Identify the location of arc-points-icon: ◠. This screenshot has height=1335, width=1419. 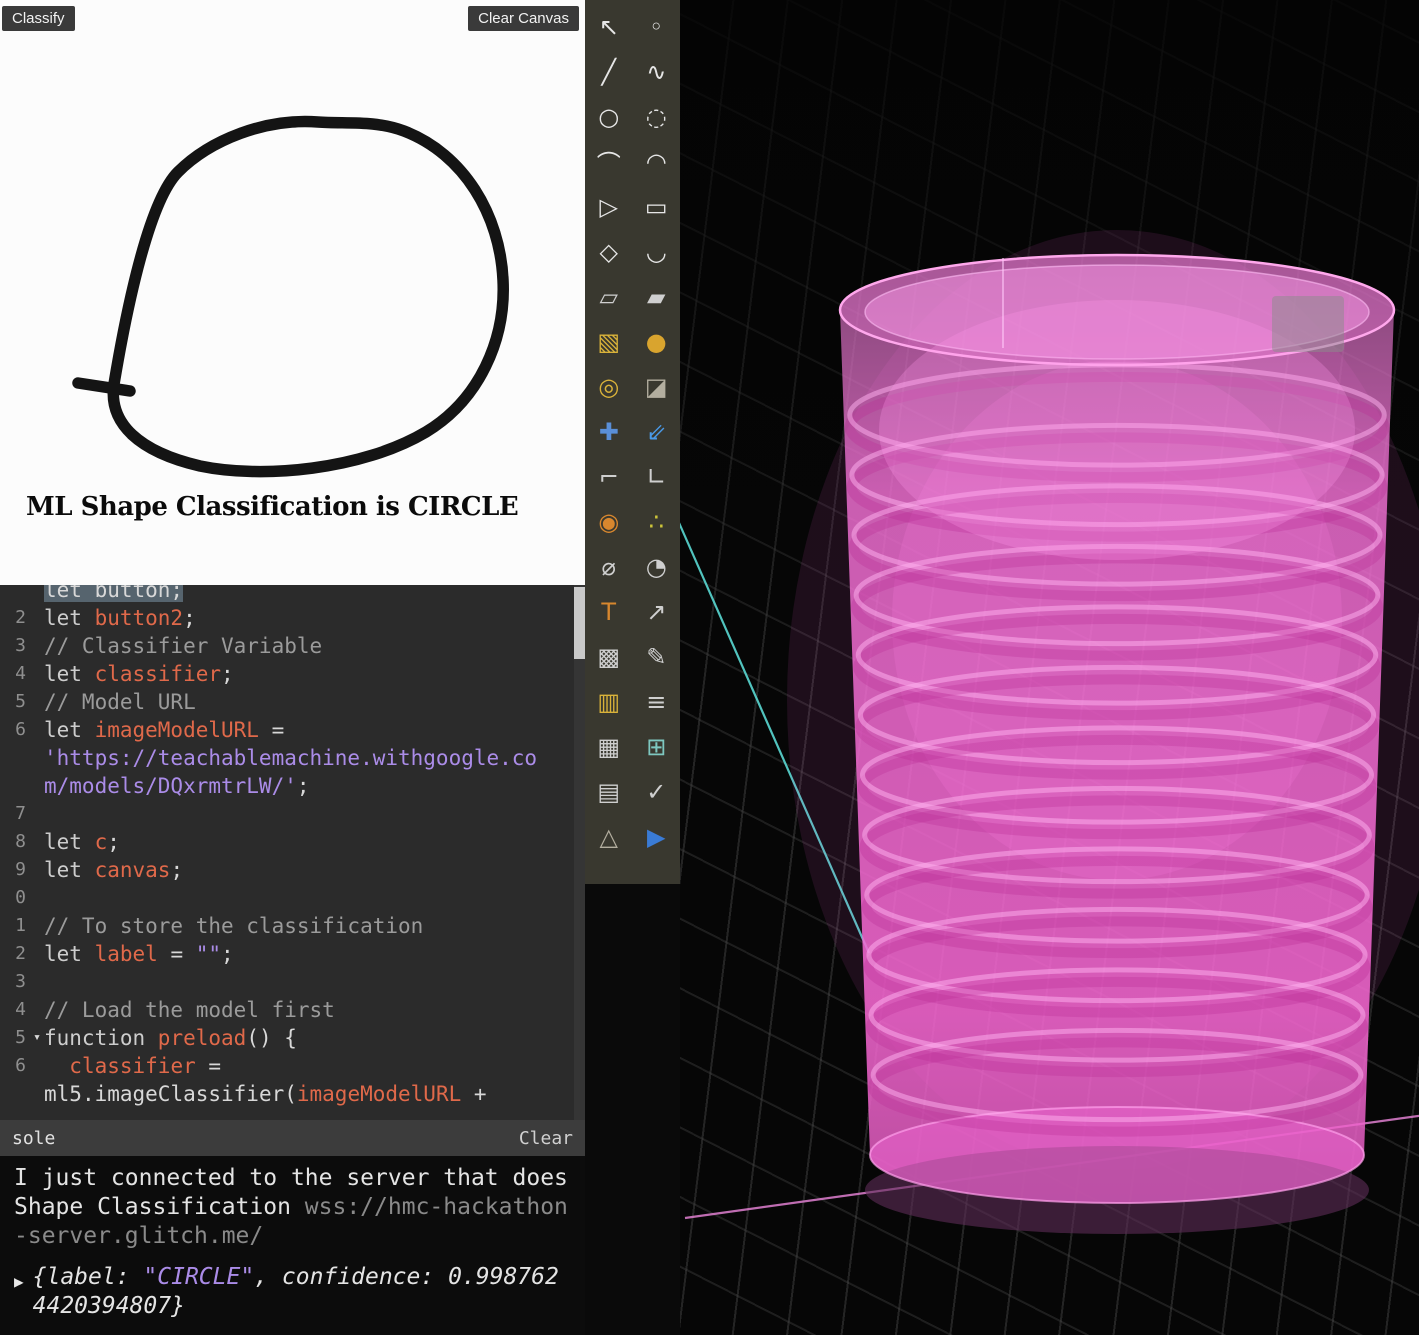
(657, 161).